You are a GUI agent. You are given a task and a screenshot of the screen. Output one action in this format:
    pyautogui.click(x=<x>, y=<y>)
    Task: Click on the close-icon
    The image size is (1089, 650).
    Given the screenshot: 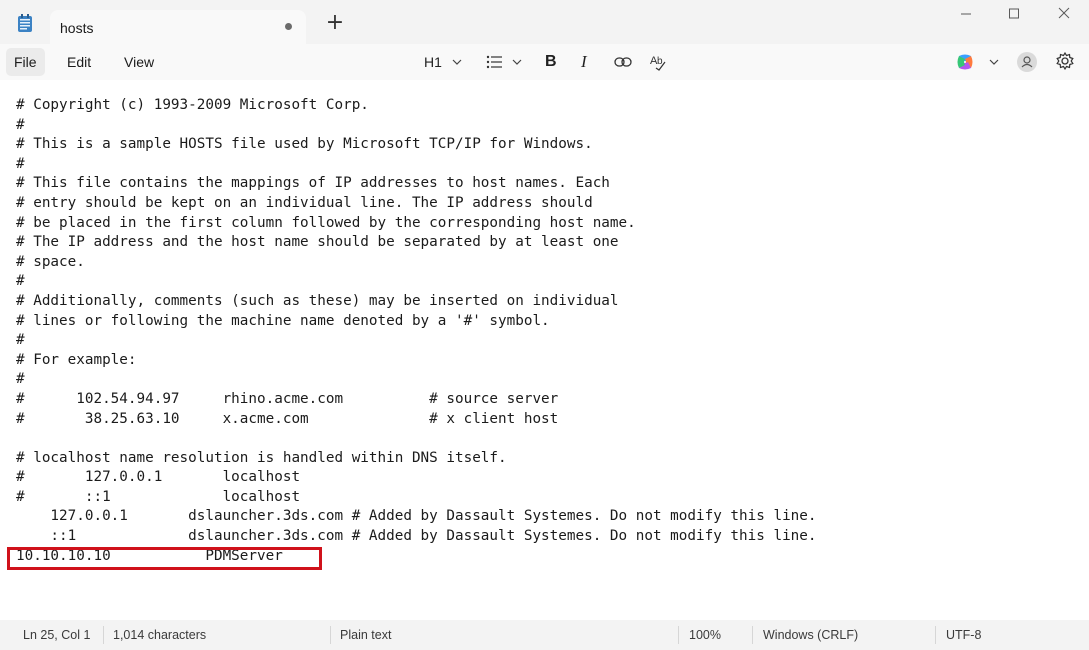 What is the action you would take?
    pyautogui.click(x=1064, y=13)
    